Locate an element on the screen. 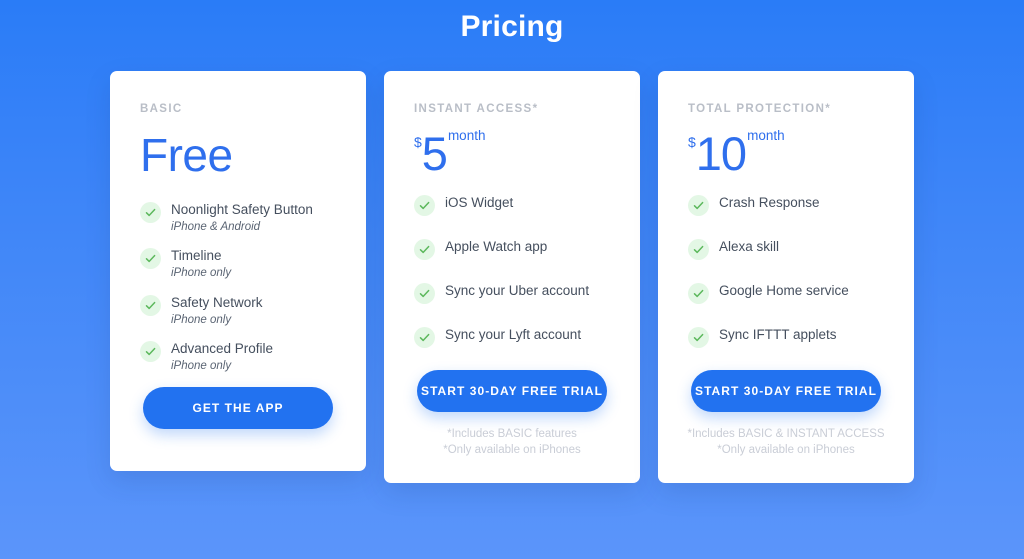  plan-price-basic: Free is located at coordinates (238, 155).